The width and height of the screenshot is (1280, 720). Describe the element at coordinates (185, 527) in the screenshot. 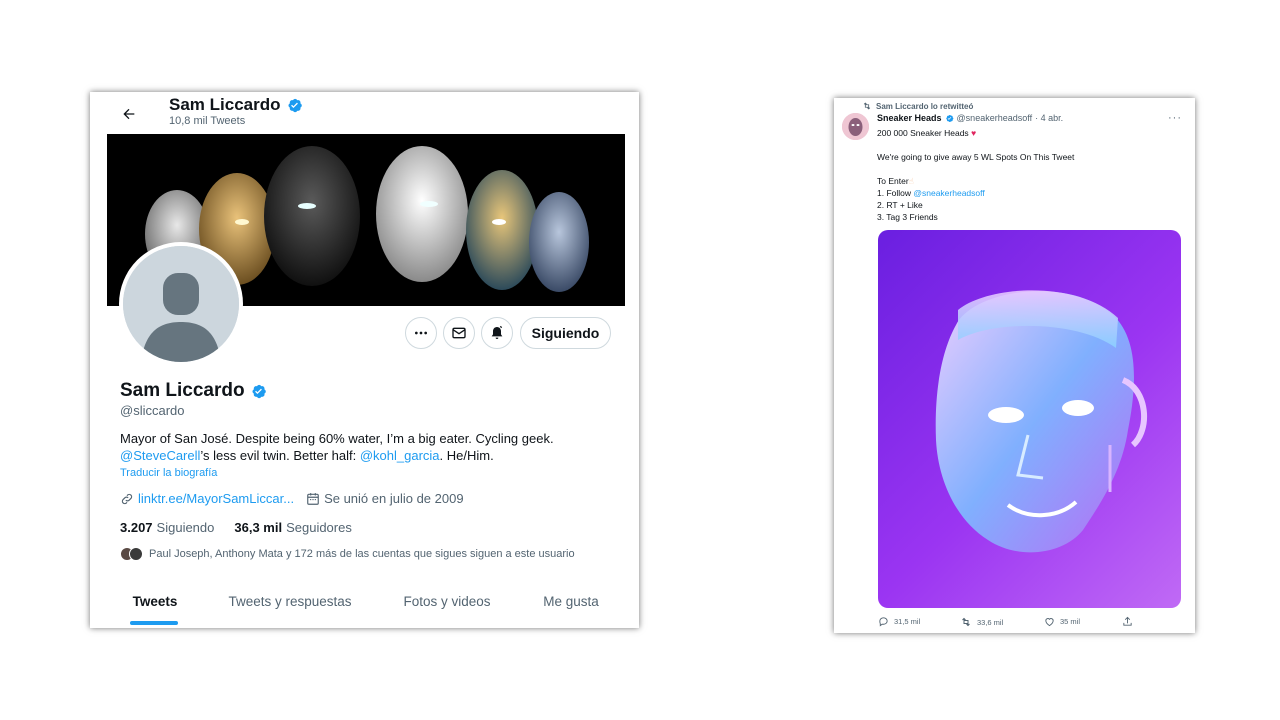

I see `following-label: Siguiendo` at that location.